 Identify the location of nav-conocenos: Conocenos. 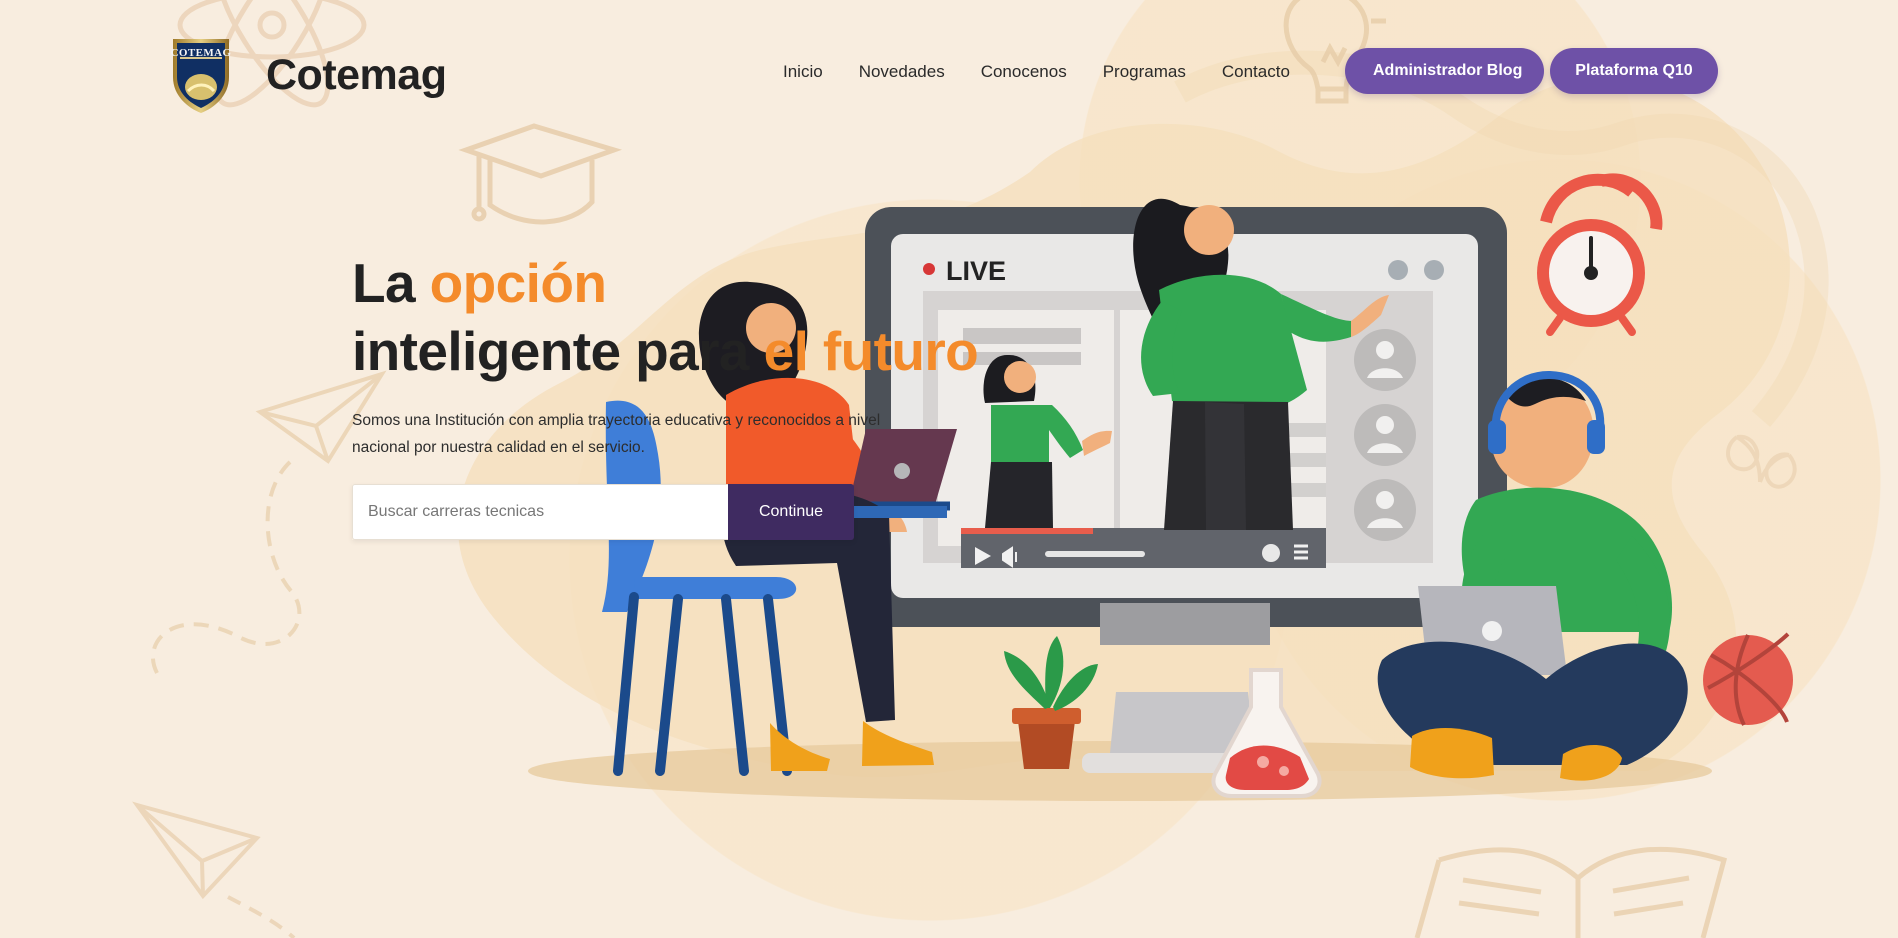
(1024, 72).